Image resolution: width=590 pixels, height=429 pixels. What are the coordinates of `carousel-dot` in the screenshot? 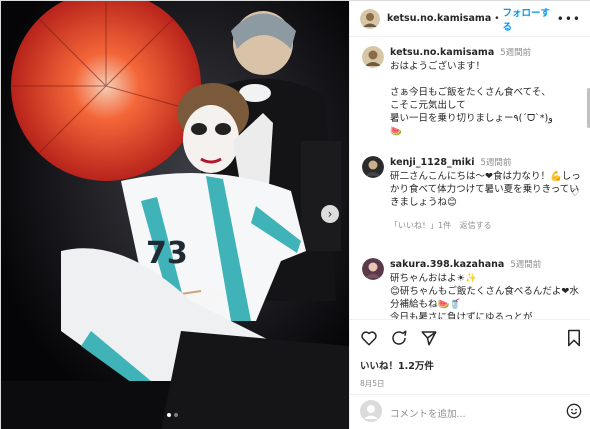 It's located at (176, 415).